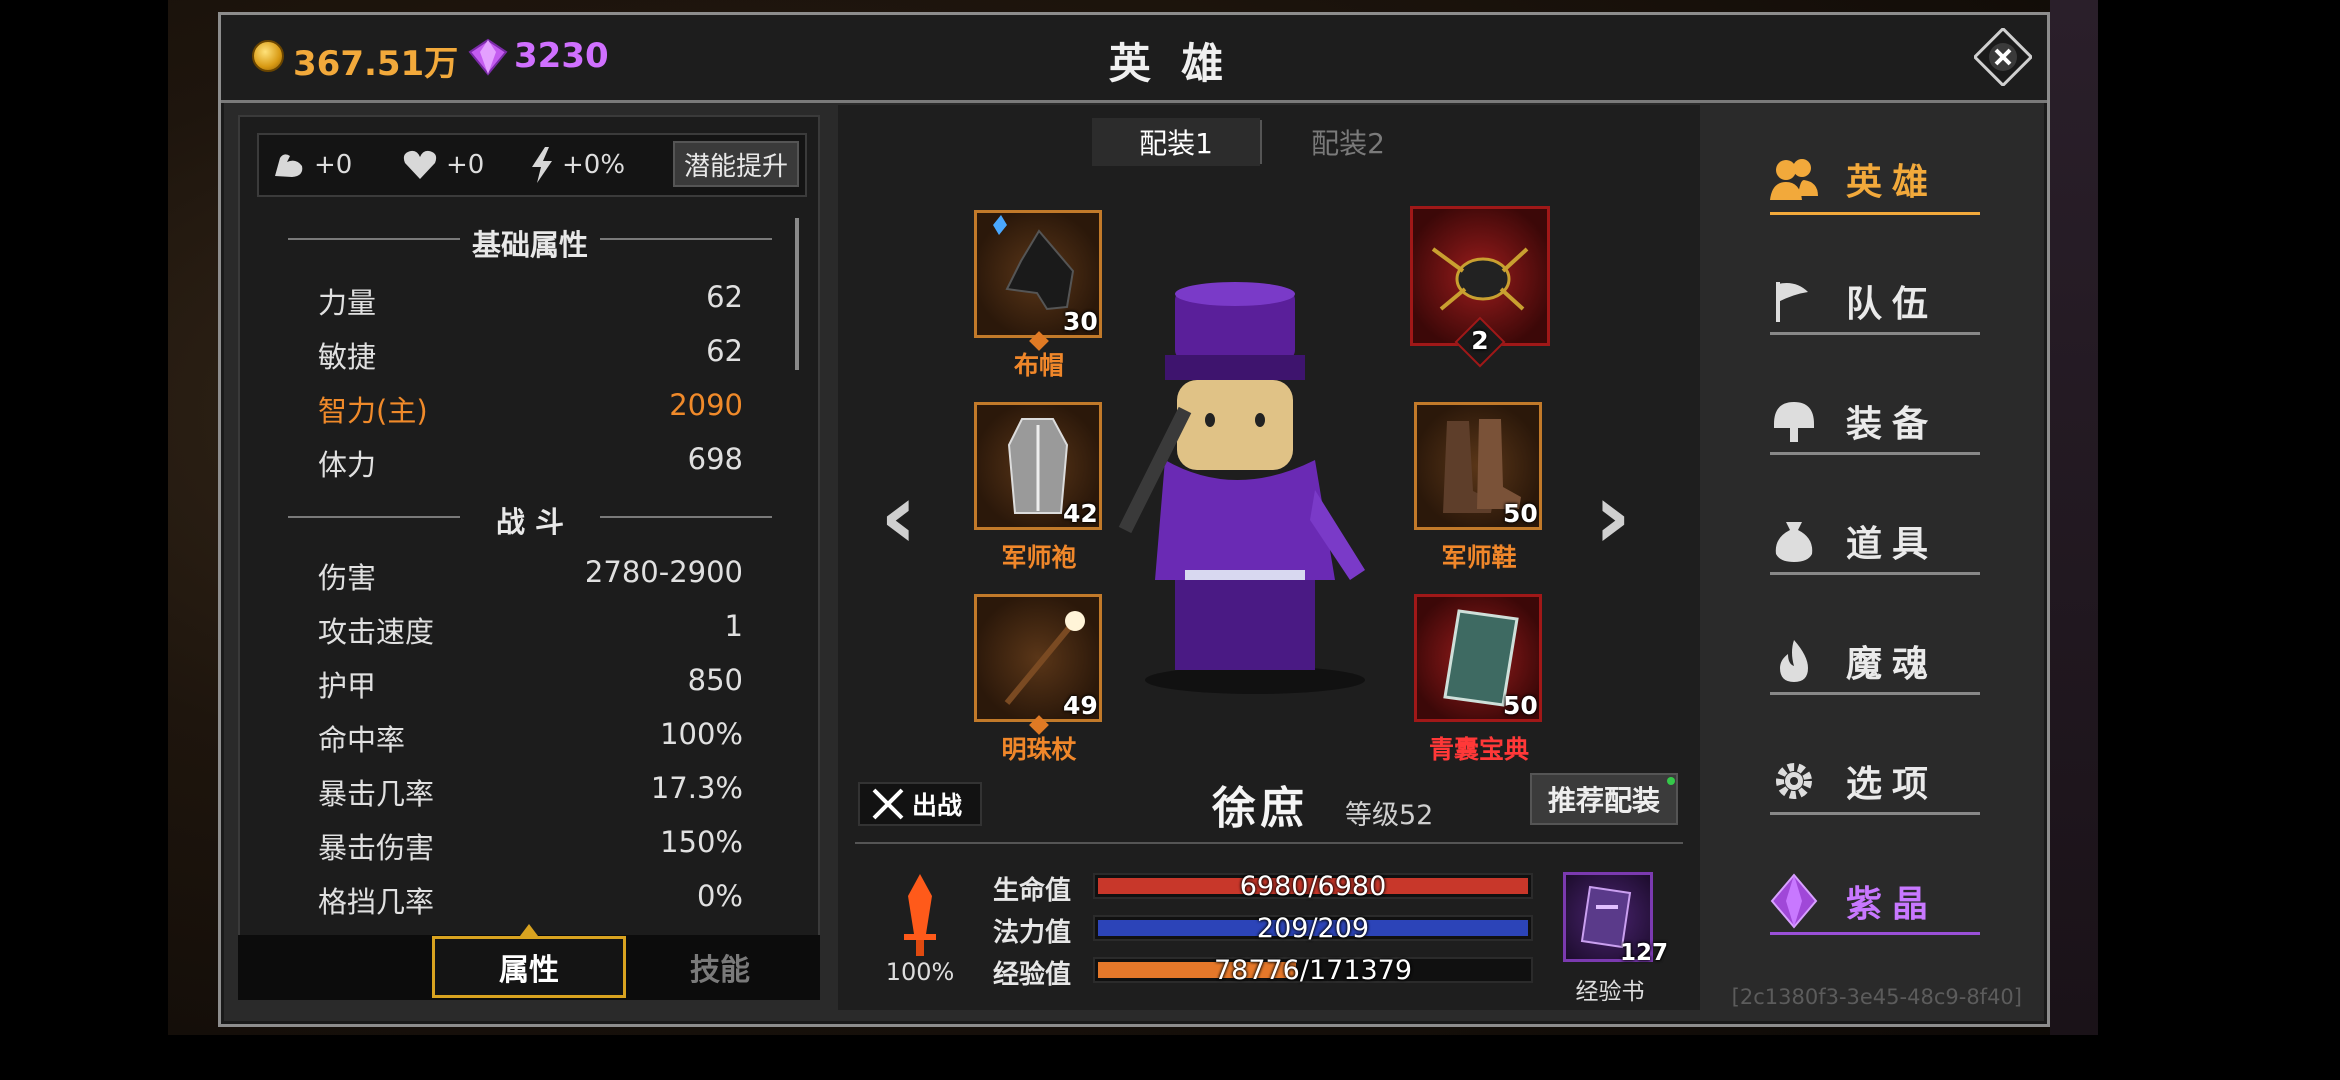  What do you see at coordinates (1875, 213) in the screenshot?
I see `nav-active-underline` at bounding box center [1875, 213].